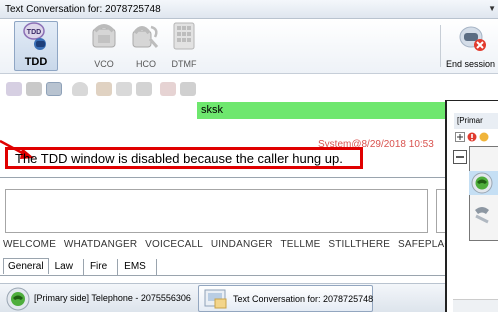 The width and height of the screenshot is (498, 312). What do you see at coordinates (14, 89) in the screenshot?
I see `open-icon` at bounding box center [14, 89].